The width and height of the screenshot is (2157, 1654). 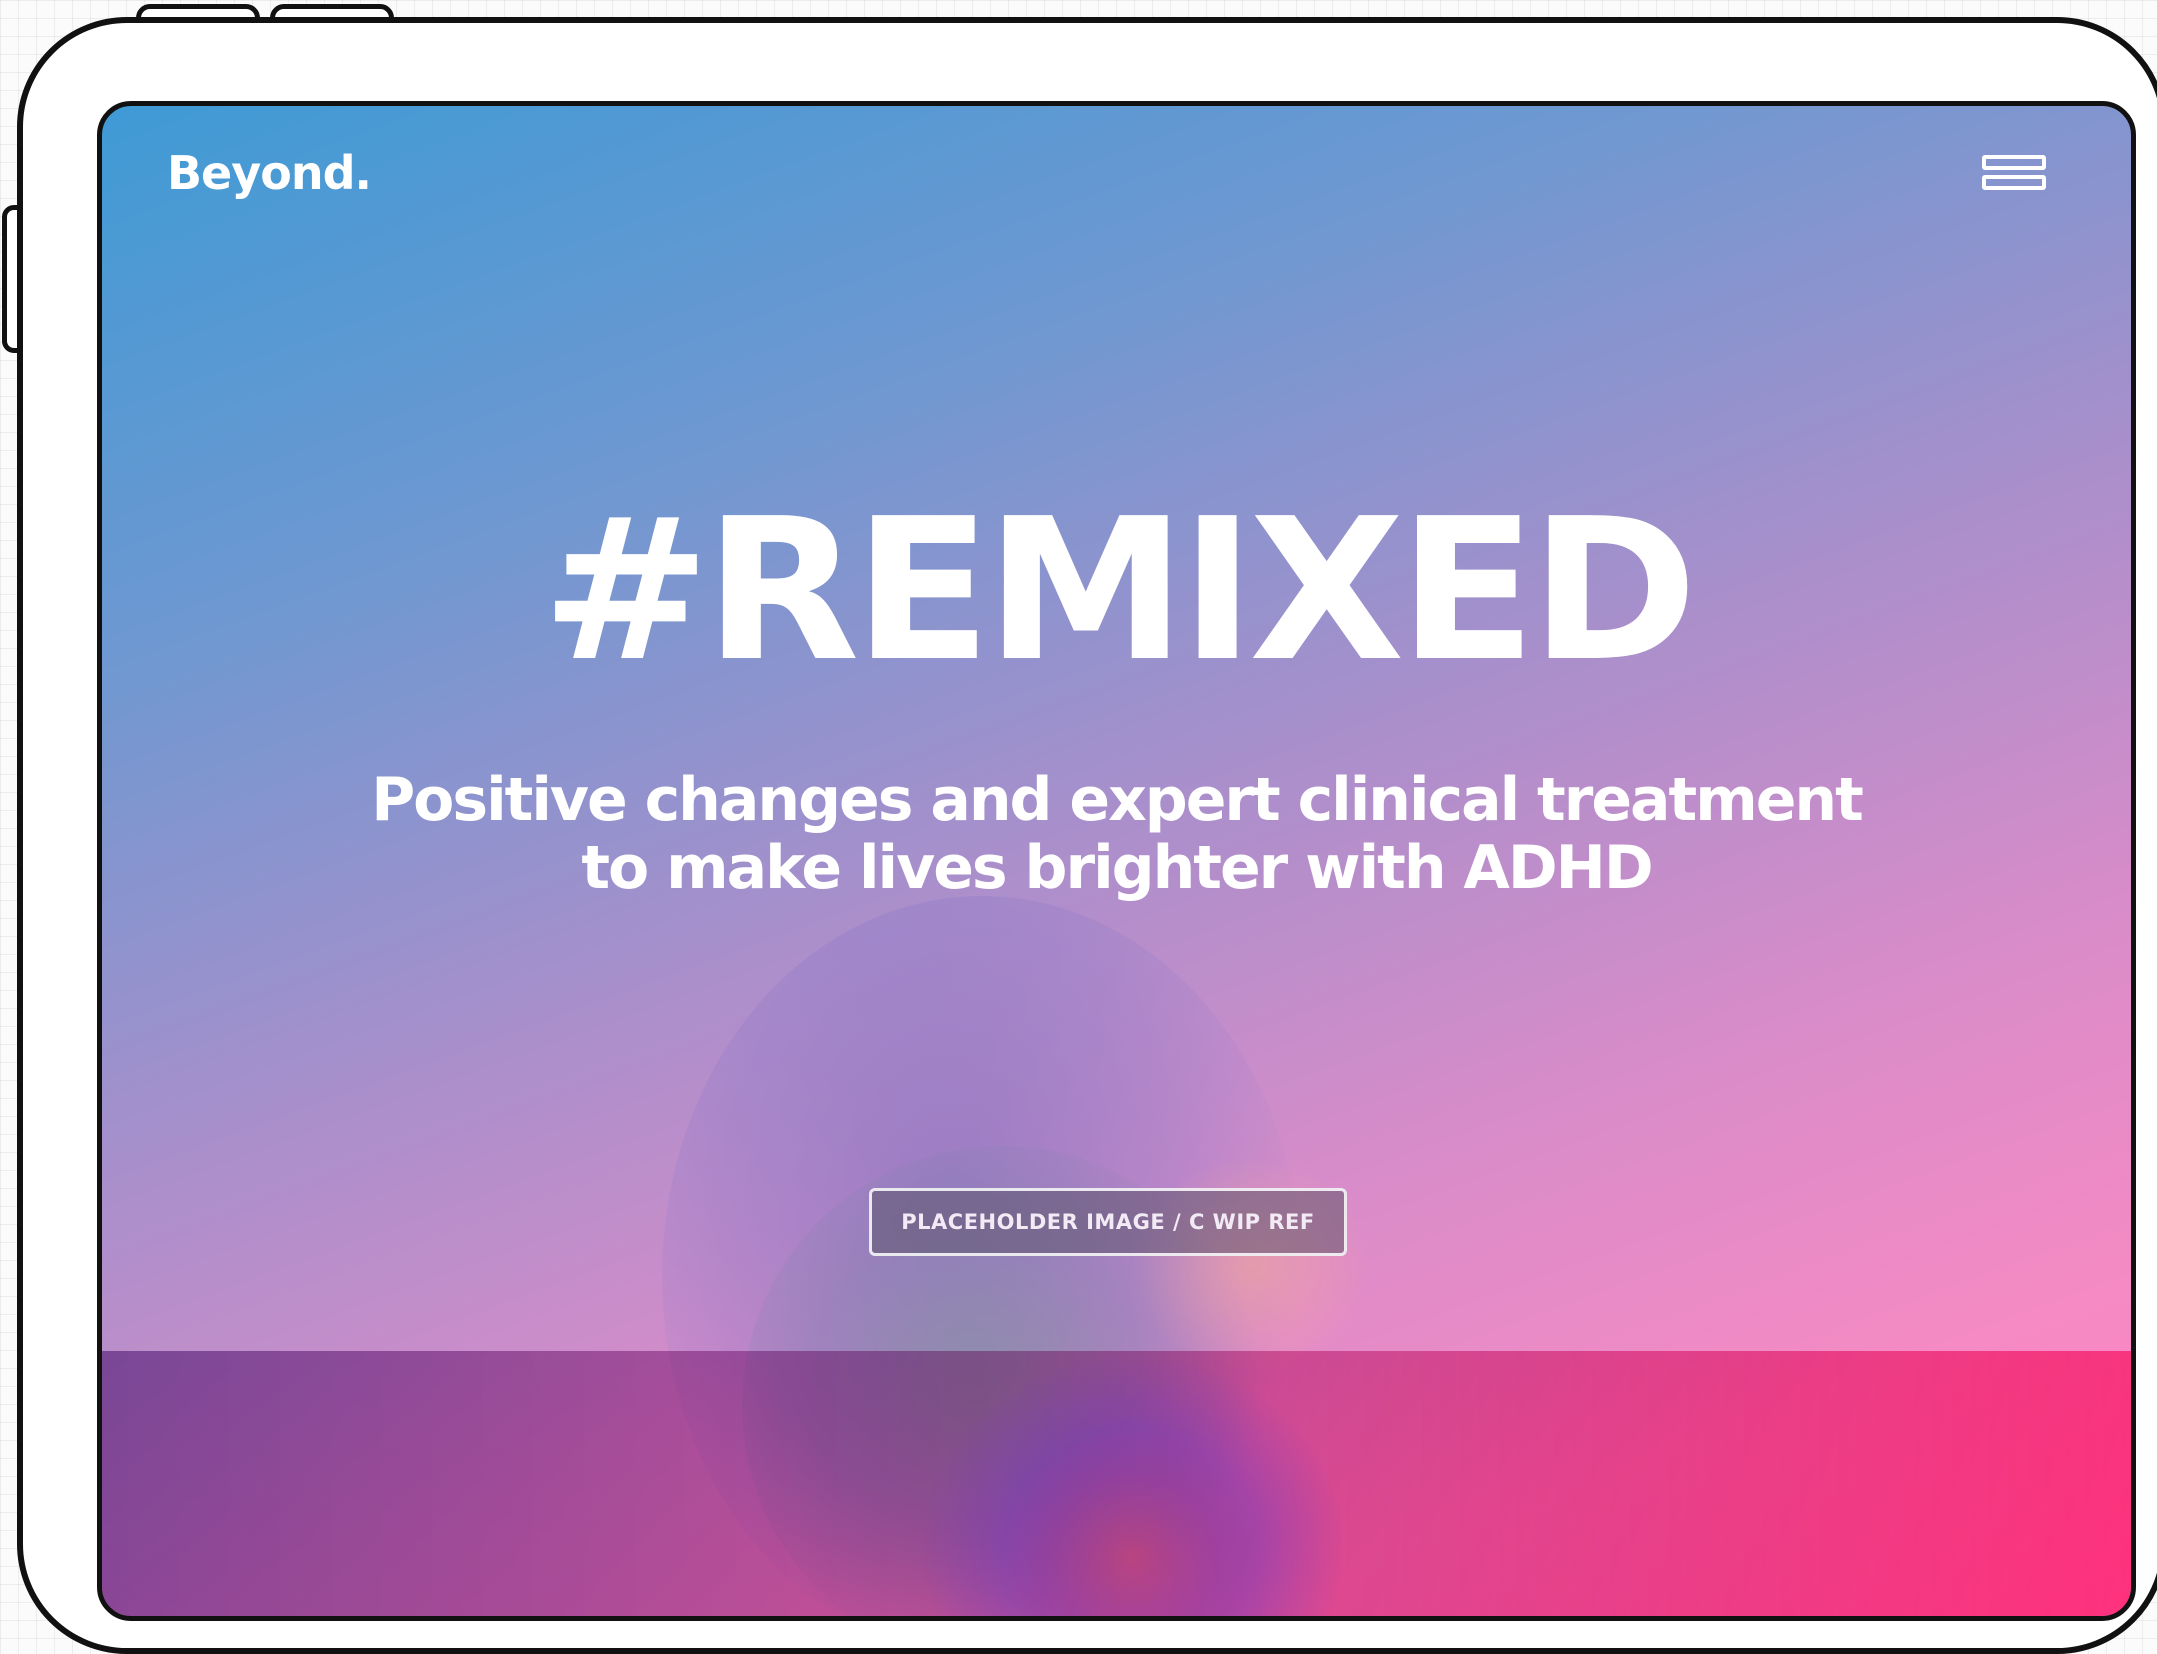 I want to click on hero-title: #REMIXED, so click(x=1119, y=591).